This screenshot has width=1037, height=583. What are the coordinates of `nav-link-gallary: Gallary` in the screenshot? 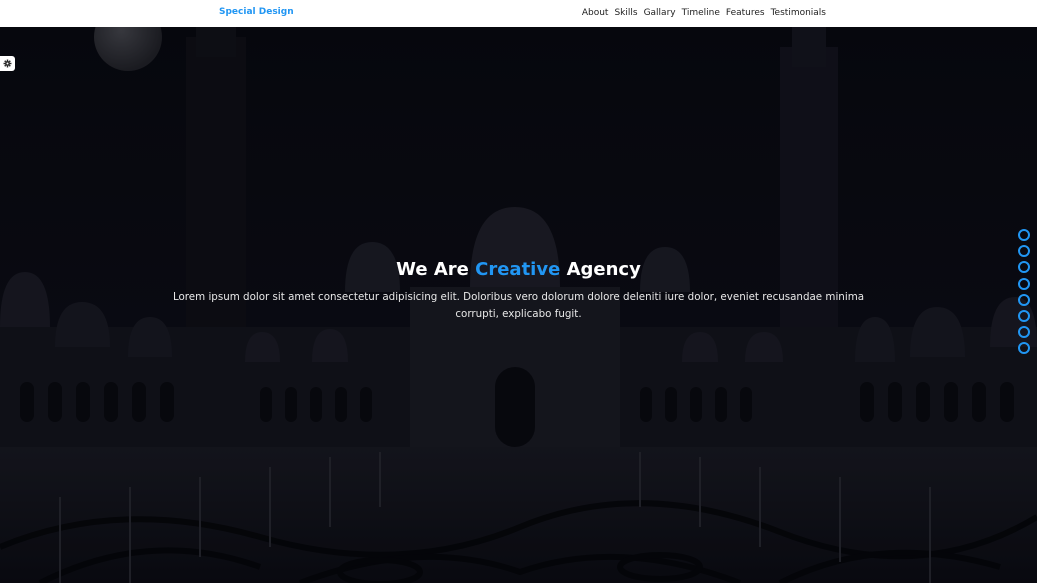 It's located at (660, 13).